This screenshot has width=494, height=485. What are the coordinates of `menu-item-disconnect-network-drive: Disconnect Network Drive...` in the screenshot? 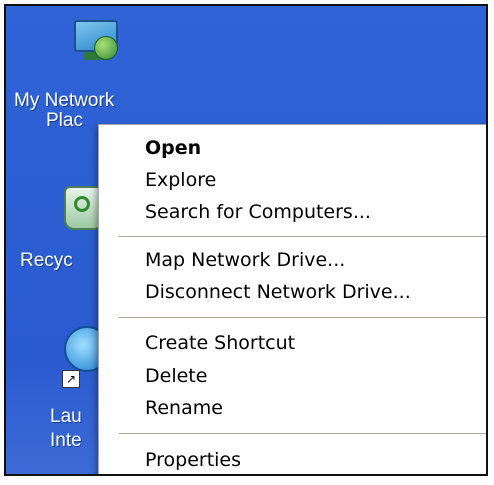 It's located at (292, 292).